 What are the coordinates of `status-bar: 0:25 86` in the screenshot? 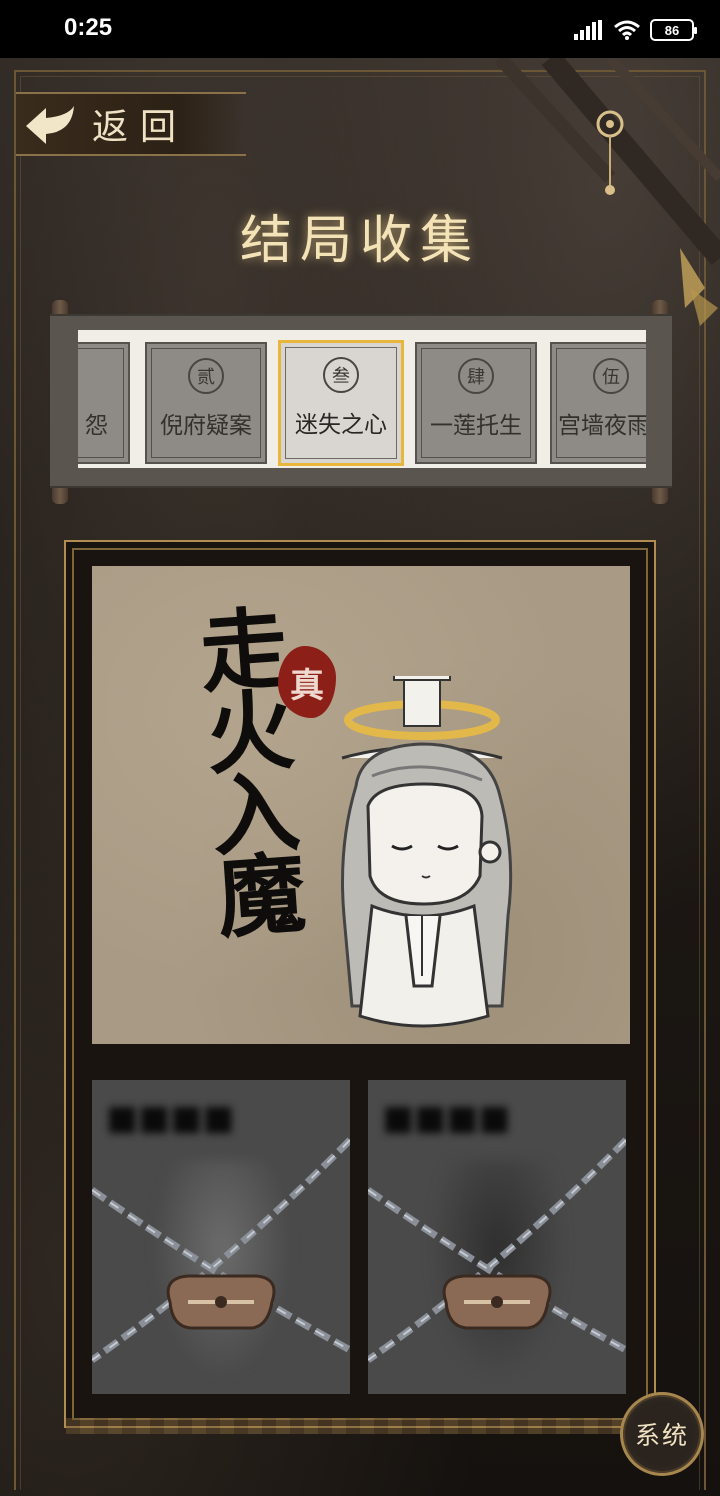 It's located at (360, 29).